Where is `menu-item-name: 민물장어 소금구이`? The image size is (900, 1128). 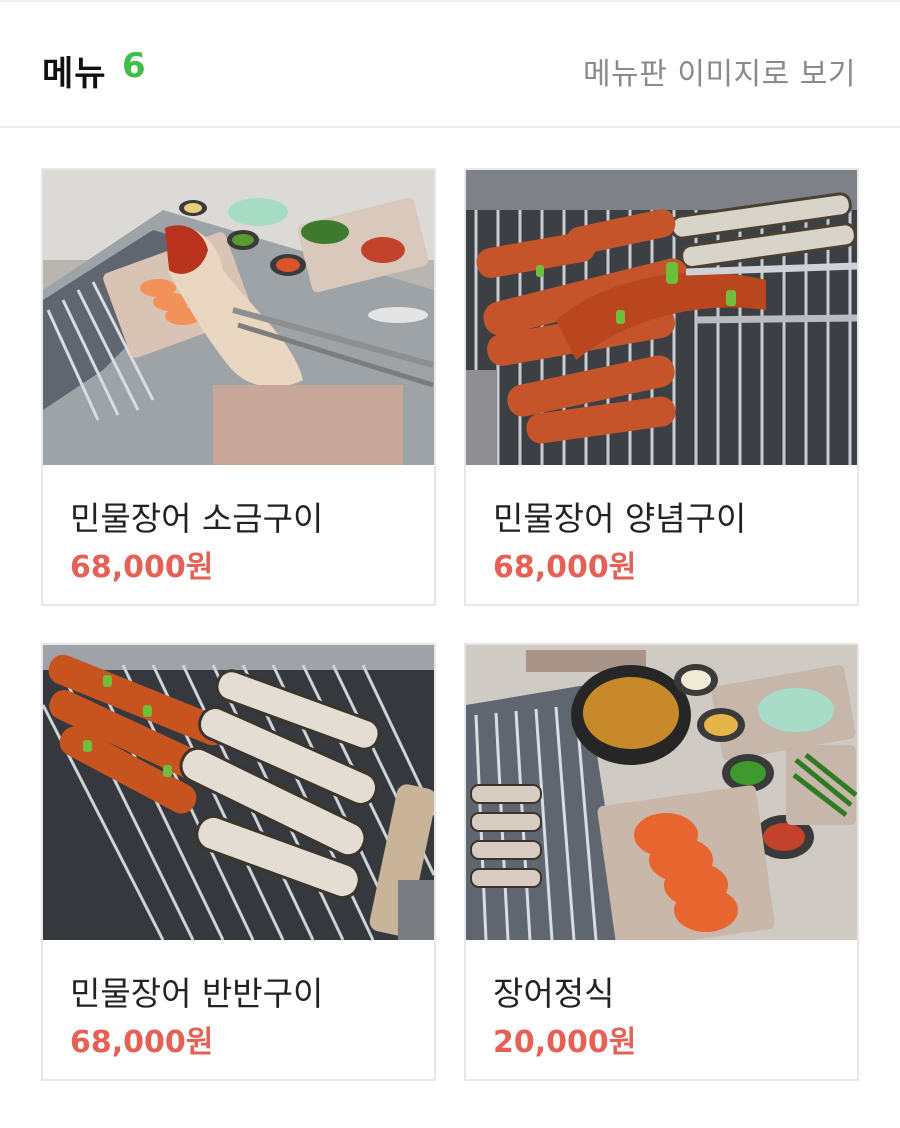
menu-item-name: 민물장어 소금구이 is located at coordinates (197, 518).